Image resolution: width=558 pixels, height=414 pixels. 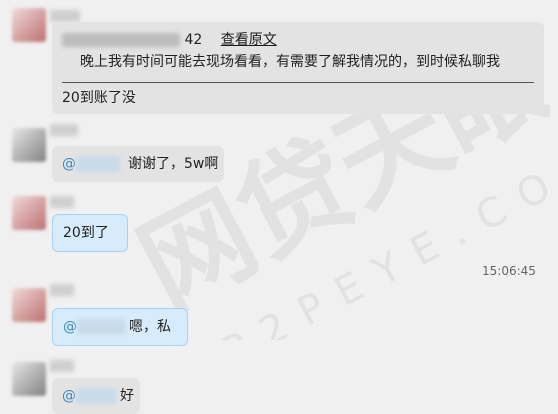 What do you see at coordinates (290, 62) in the screenshot?
I see `quote-text: 晚上我有时间可能去现场看看，有需要了解我情况的，到时候私聊我` at bounding box center [290, 62].